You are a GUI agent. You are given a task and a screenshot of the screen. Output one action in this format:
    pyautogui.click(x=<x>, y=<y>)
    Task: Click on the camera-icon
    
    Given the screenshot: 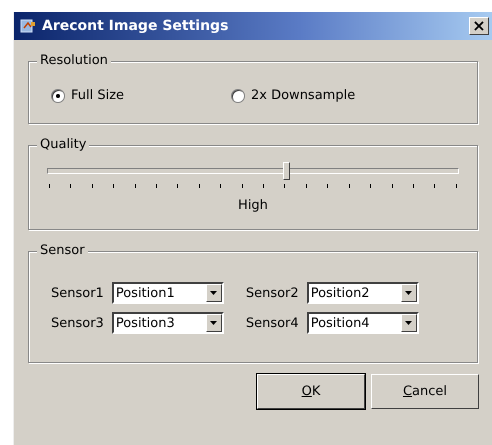 What is the action you would take?
    pyautogui.click(x=28, y=26)
    